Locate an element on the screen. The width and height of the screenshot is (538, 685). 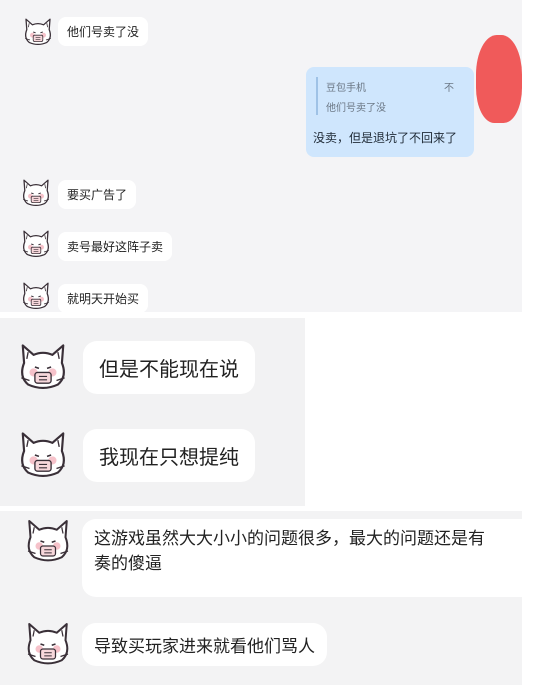
message-text: 我现在只想提纯 is located at coordinates (169, 457).